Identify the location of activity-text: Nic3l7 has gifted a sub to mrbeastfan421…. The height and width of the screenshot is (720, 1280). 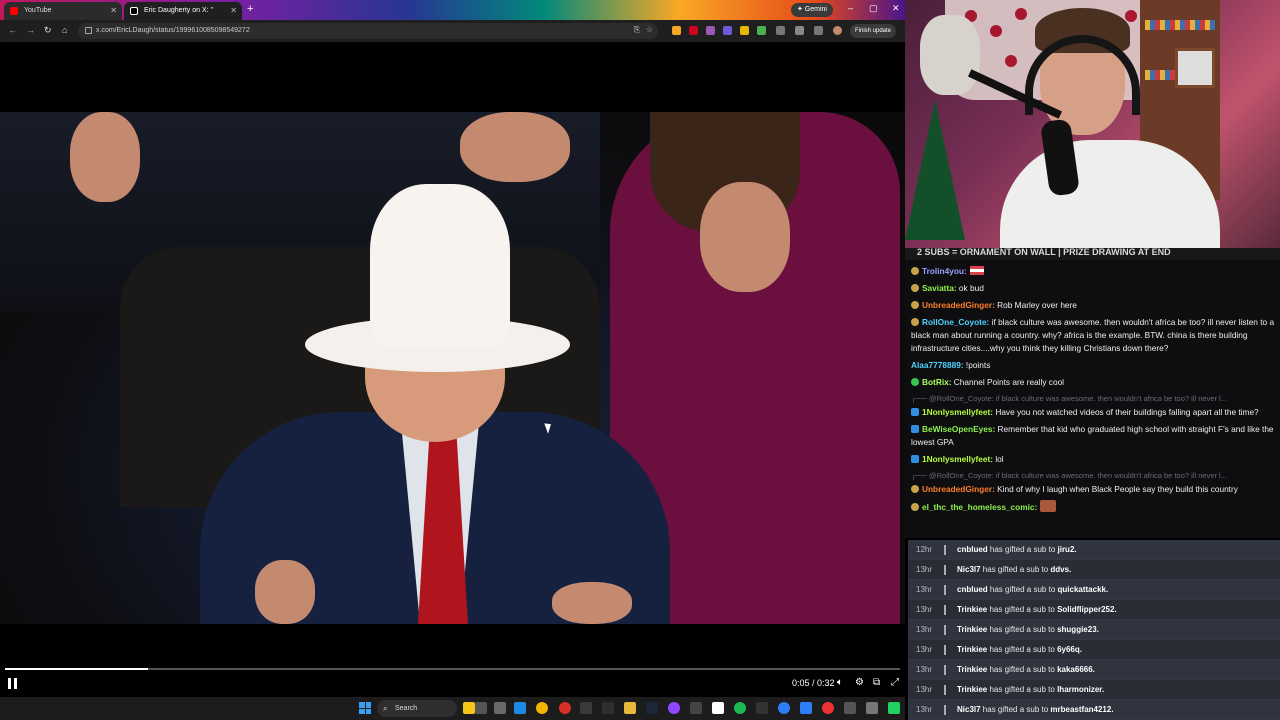
(1035, 710).